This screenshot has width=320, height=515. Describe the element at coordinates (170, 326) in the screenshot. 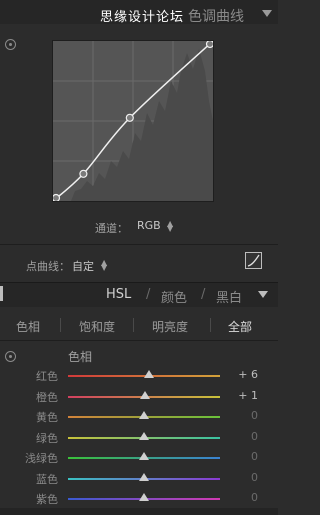

I see `subtab-luminance: 明亮度` at that location.